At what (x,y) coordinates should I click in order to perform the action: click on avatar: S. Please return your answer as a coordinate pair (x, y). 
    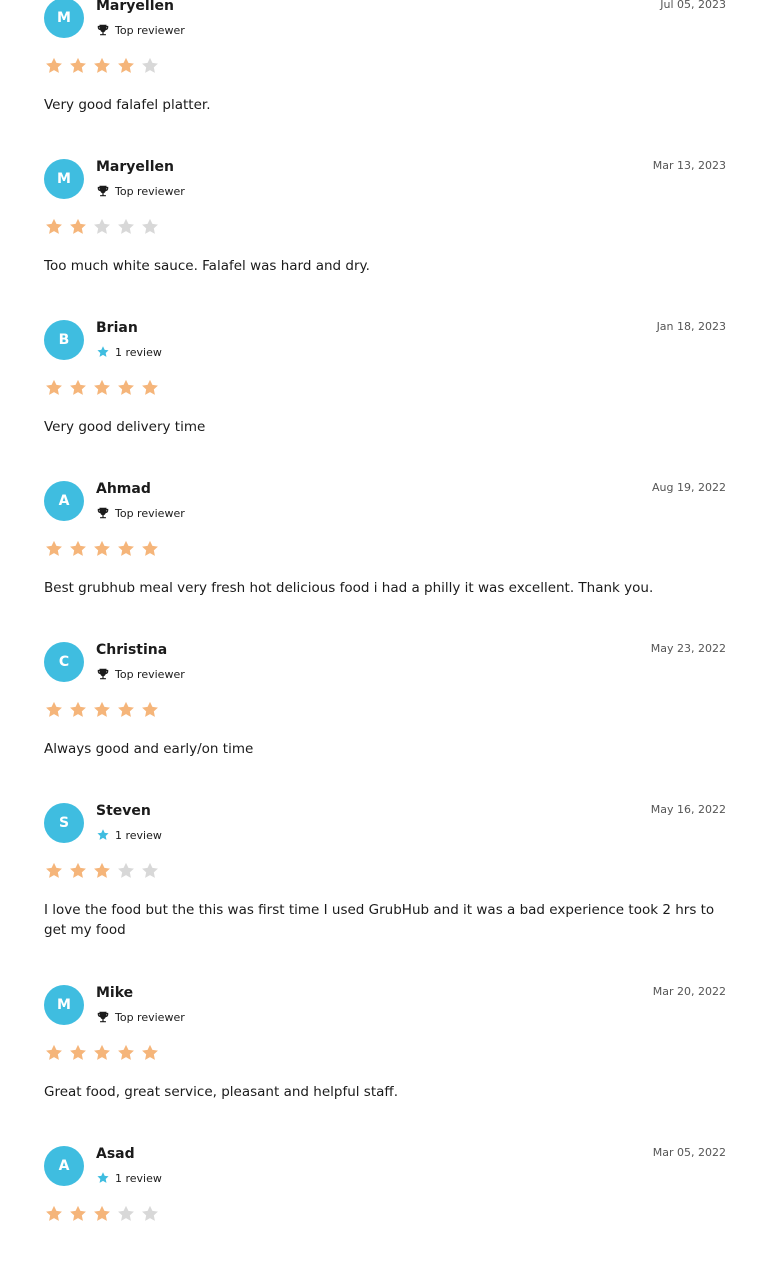
    Looking at the image, I should click on (64, 823).